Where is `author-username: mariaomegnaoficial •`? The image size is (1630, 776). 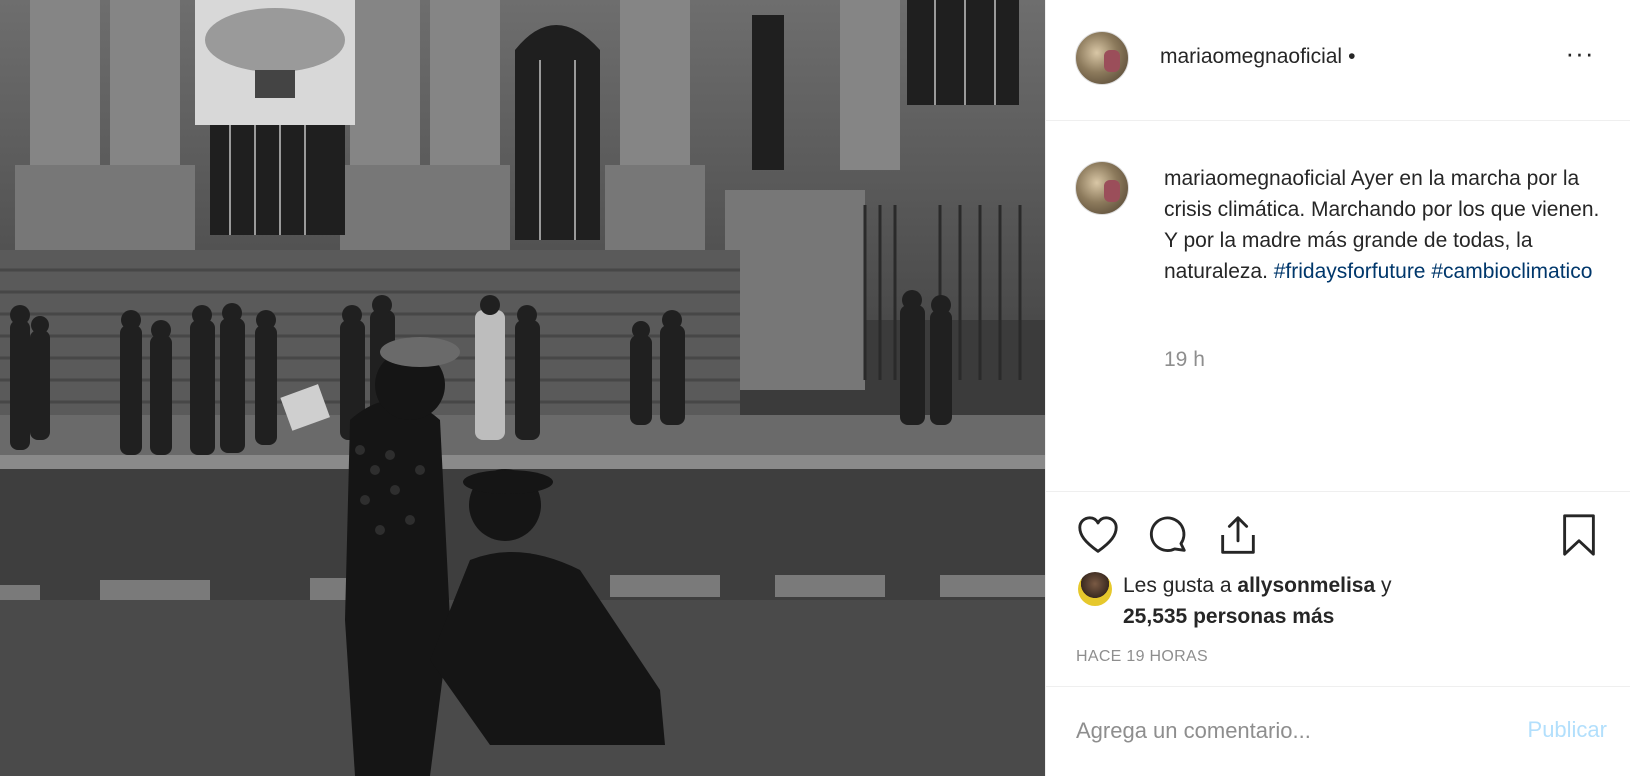
author-username: mariaomegnaoficial • is located at coordinates (1257, 57).